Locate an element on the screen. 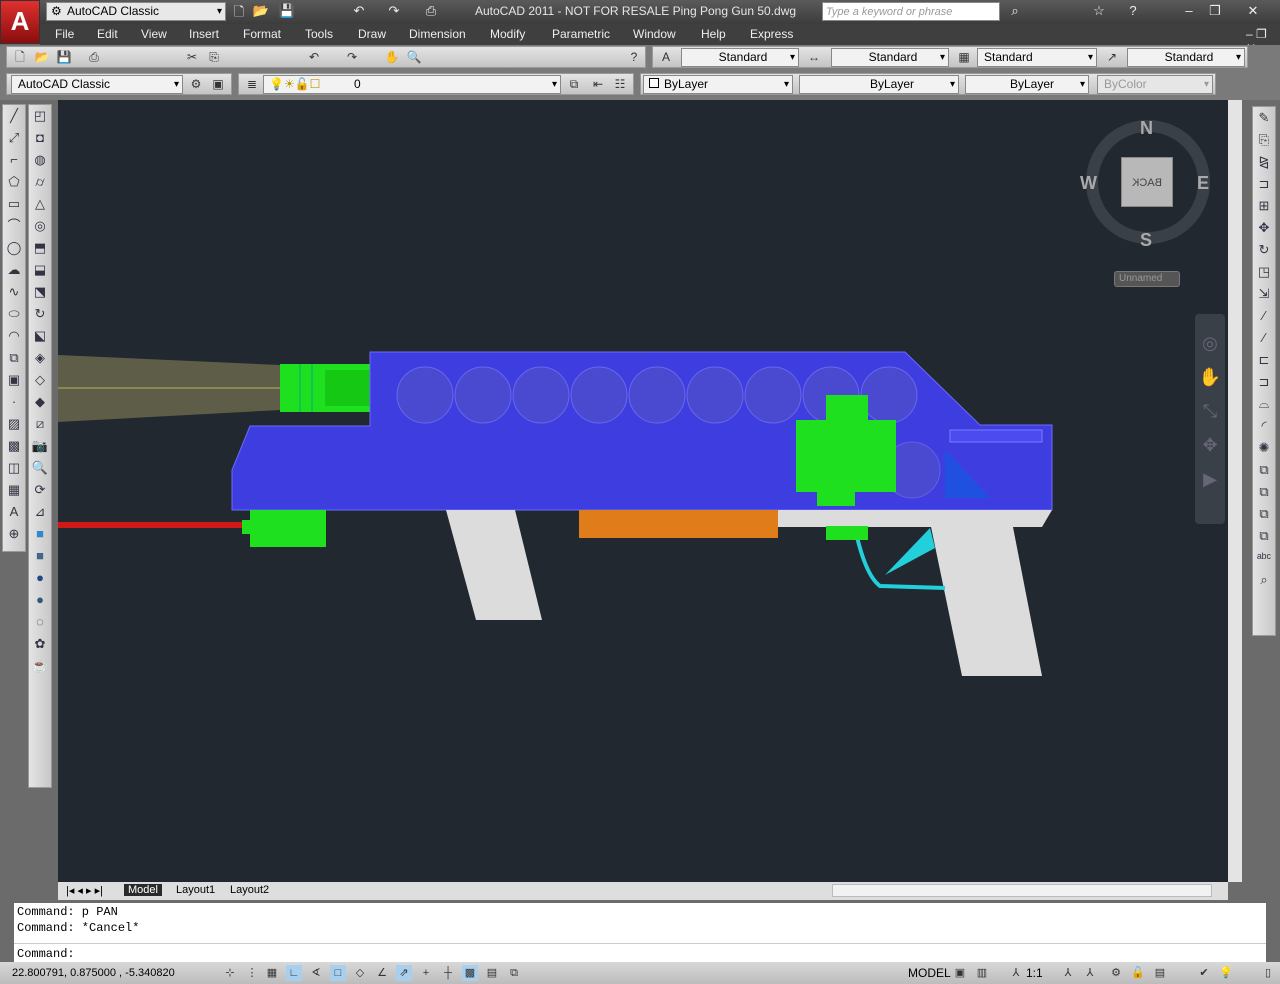 Image resolution: width=1280 pixels, height=984 pixels. tab-navigation-icons: |◂ ◂ ▸ ▸| is located at coordinates (84, 890).